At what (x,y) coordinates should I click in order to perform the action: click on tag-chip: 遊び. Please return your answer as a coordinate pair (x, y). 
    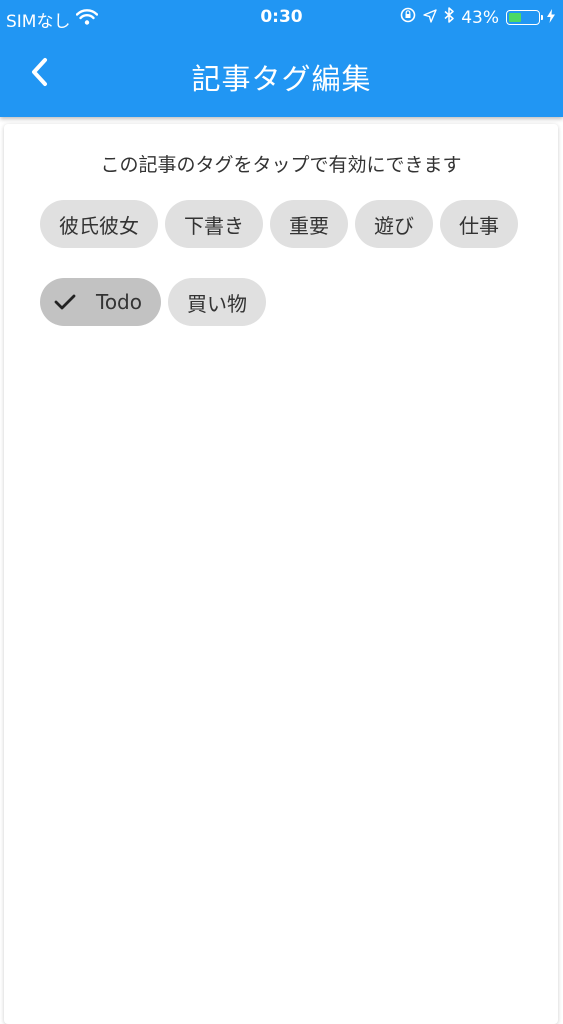
    Looking at the image, I should click on (394, 224).